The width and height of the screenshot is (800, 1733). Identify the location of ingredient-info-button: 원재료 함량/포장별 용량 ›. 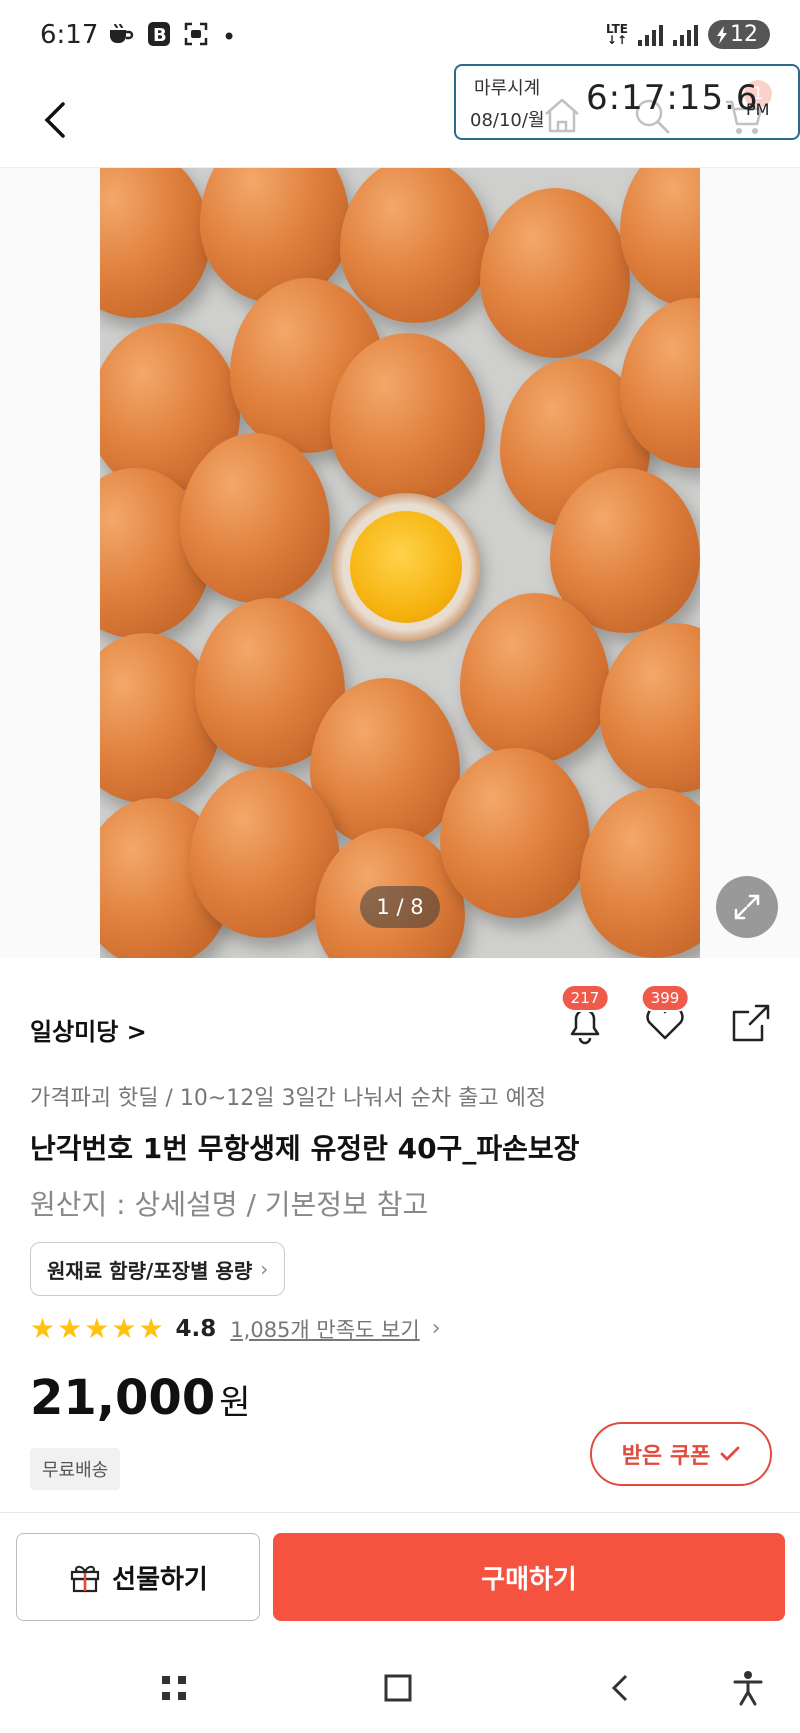
(158, 1269).